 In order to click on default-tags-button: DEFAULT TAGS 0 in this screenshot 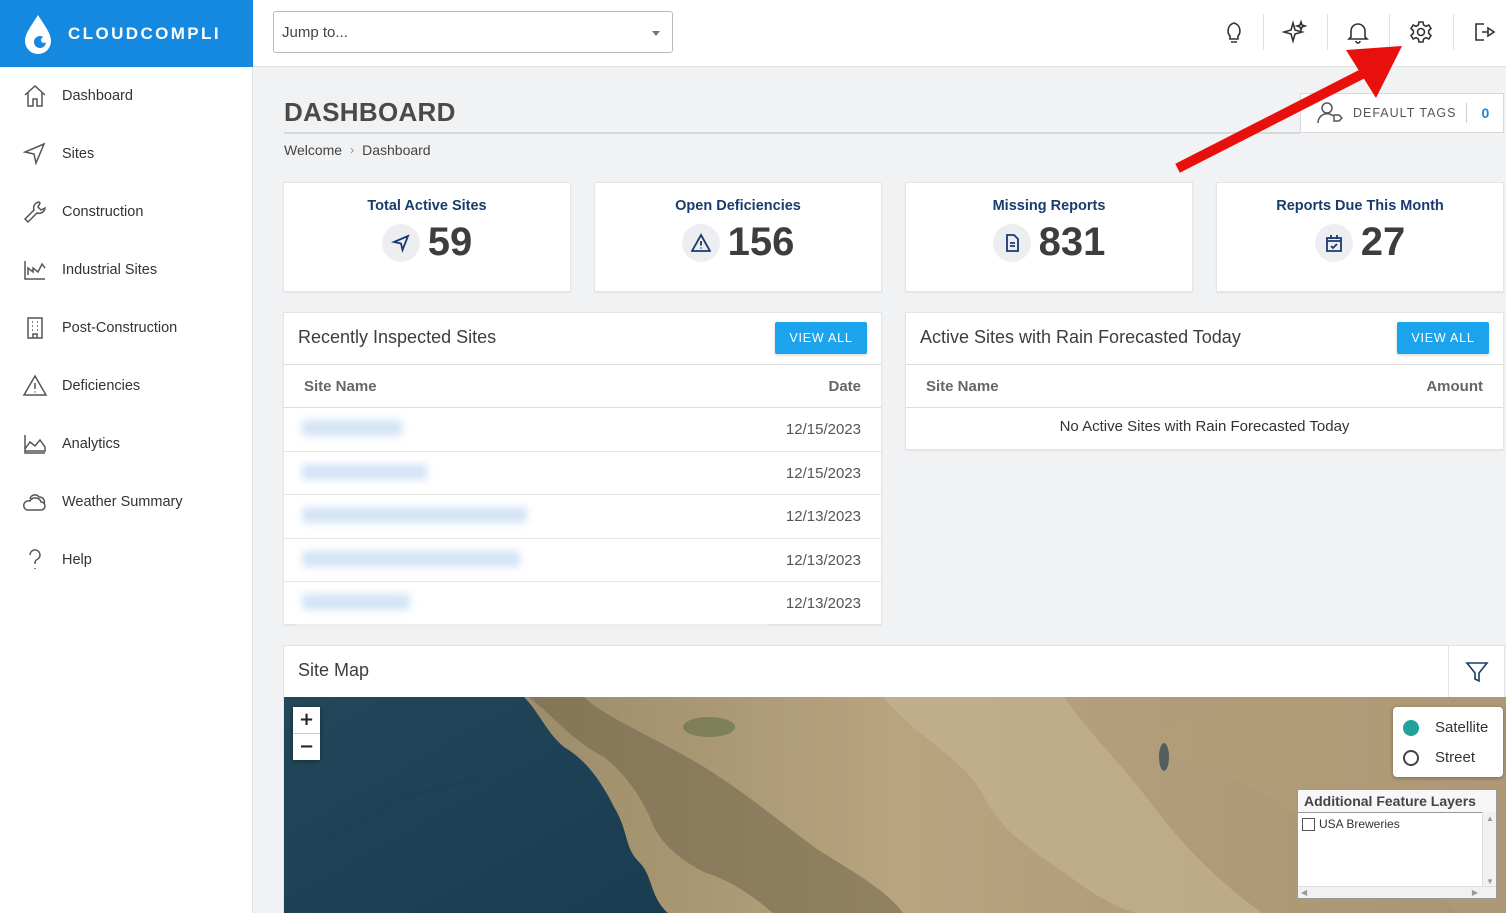, I will do `click(1402, 113)`.